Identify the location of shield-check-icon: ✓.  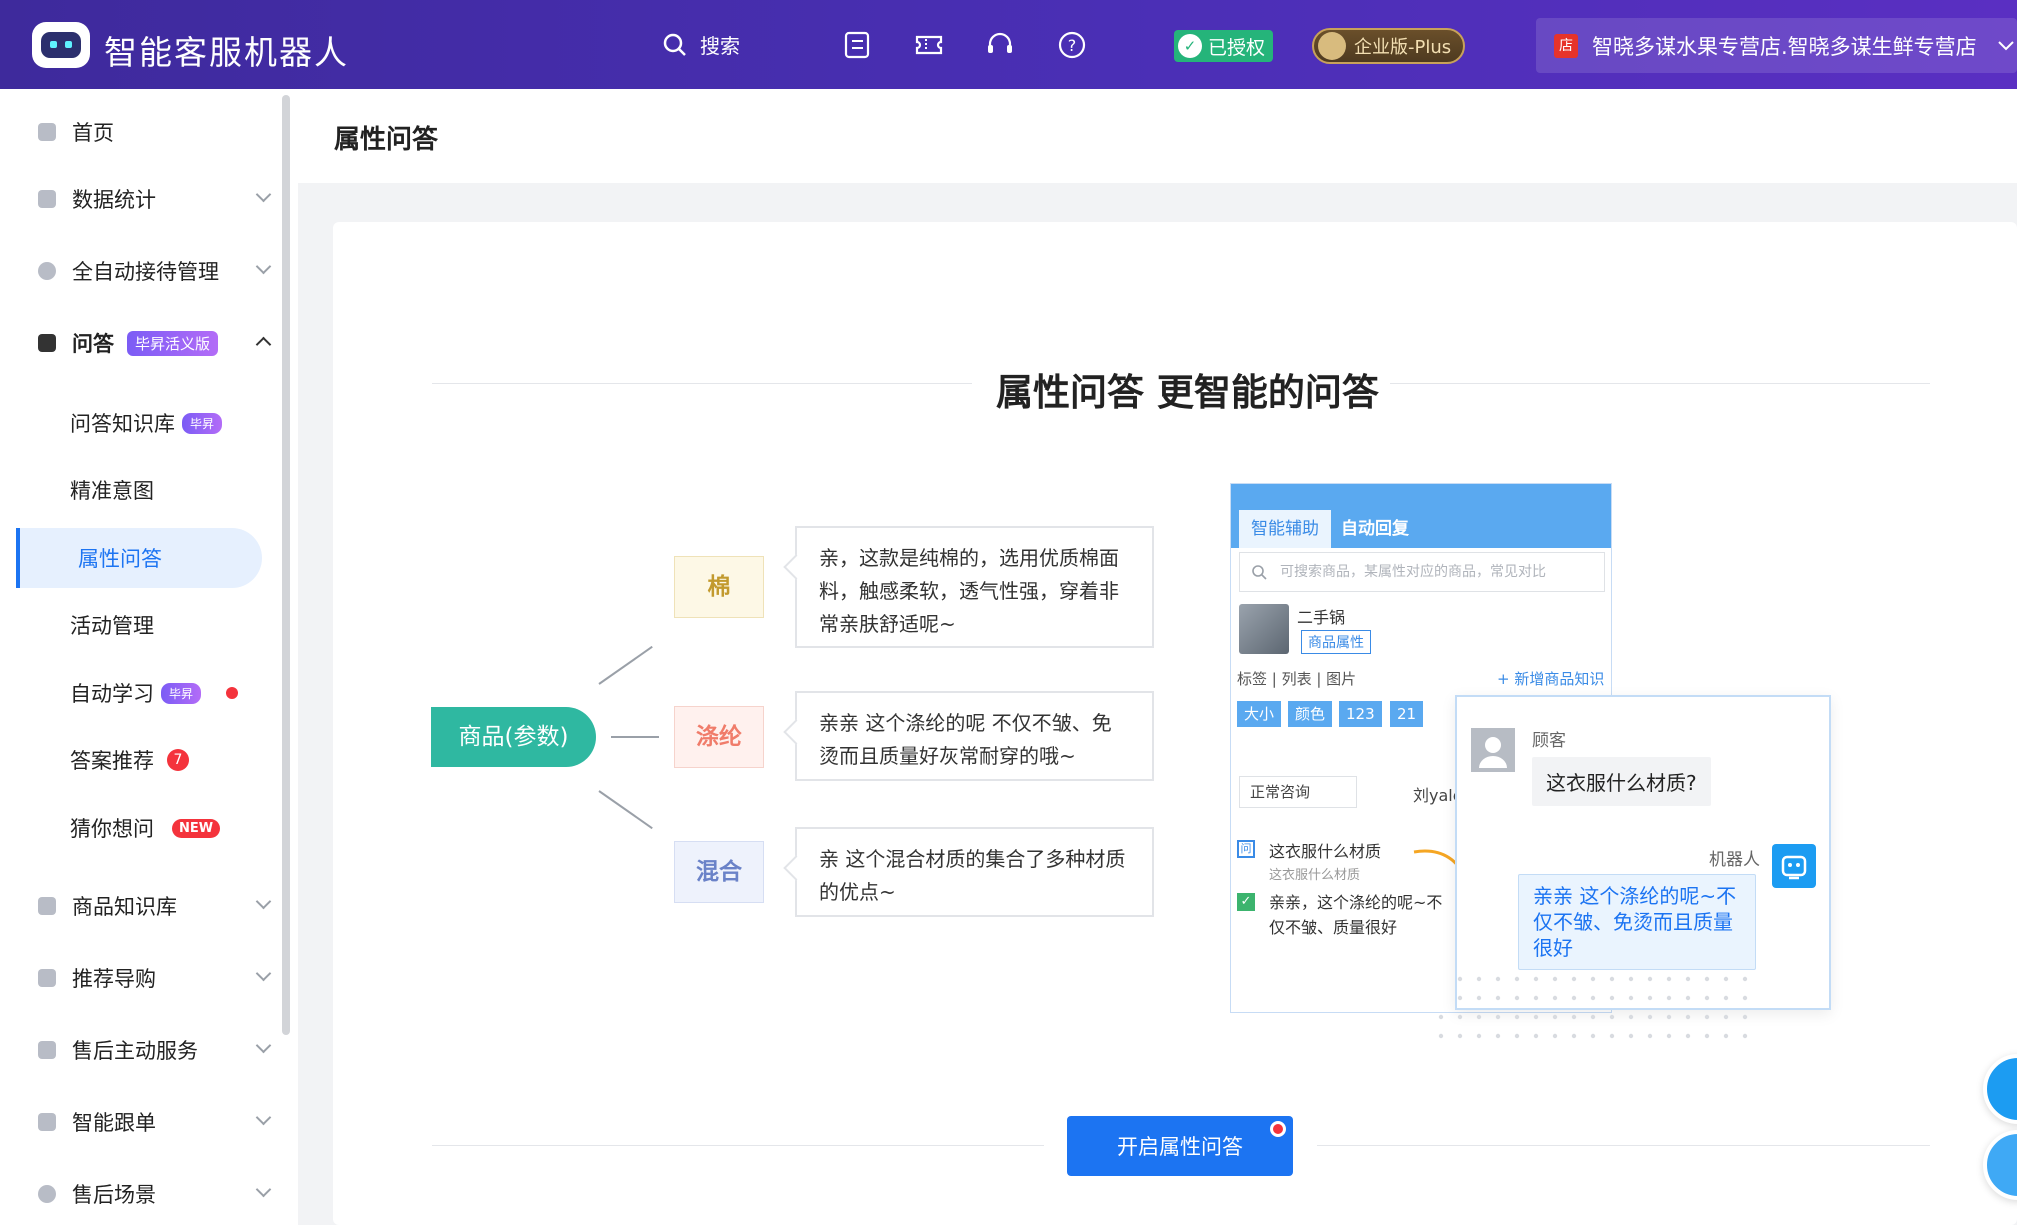
(1190, 46).